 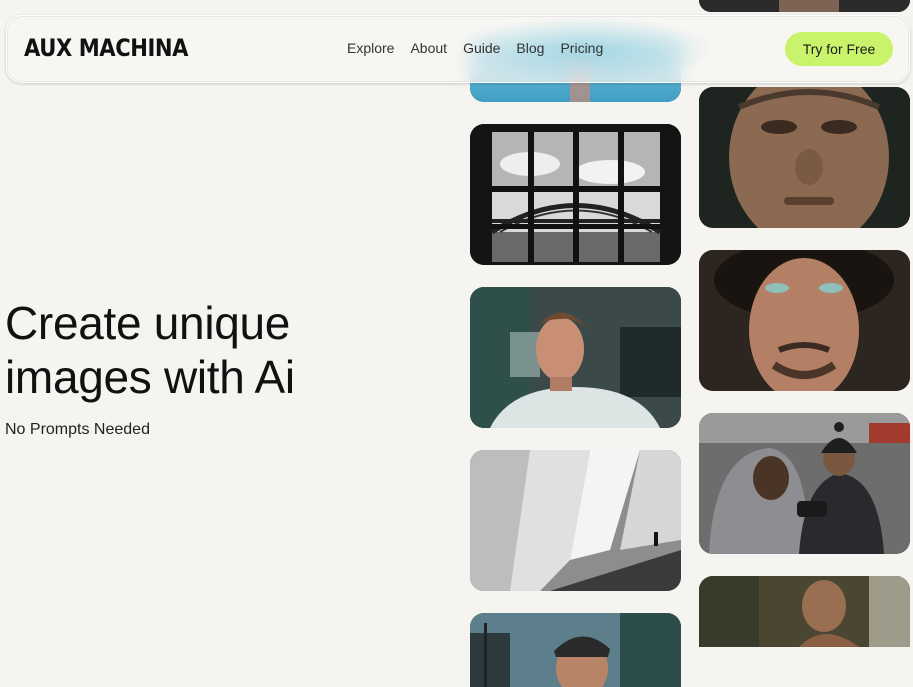 What do you see at coordinates (839, 49) in the screenshot?
I see `try-for-free-button: Try for Free` at bounding box center [839, 49].